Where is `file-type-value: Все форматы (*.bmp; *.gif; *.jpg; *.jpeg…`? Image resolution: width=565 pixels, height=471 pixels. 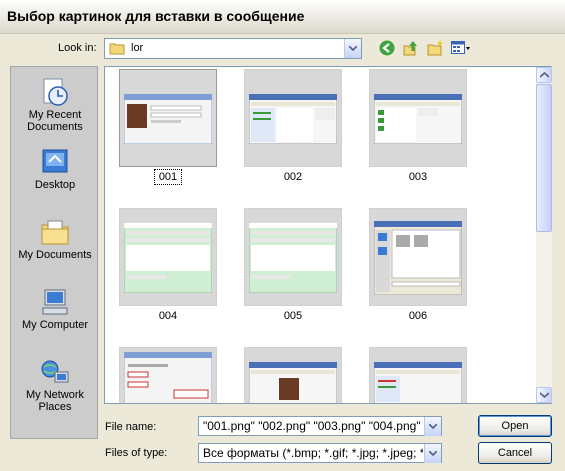 file-type-value: Все форматы (*.bmp; *.gif; *.jpg; *.jpeg… is located at coordinates (313, 453).